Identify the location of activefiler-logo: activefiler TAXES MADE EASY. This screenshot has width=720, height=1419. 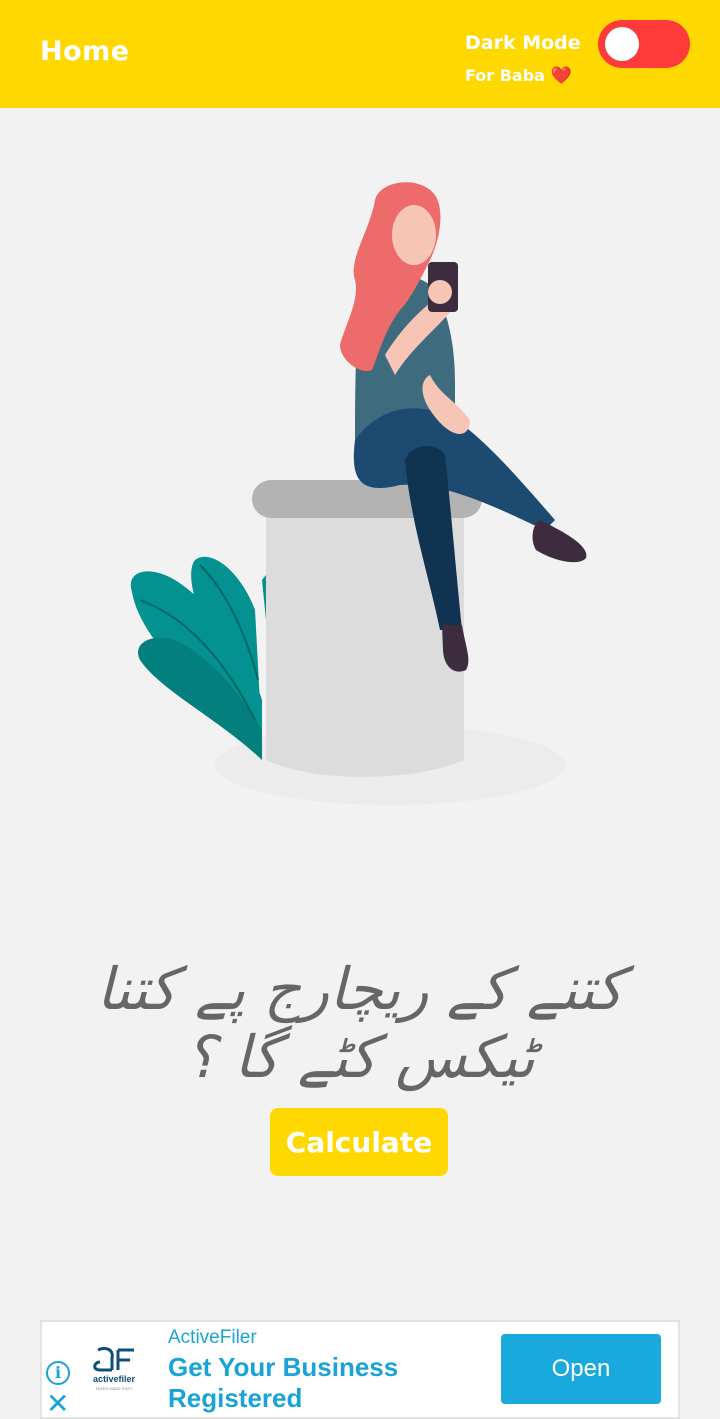
(114, 1368).